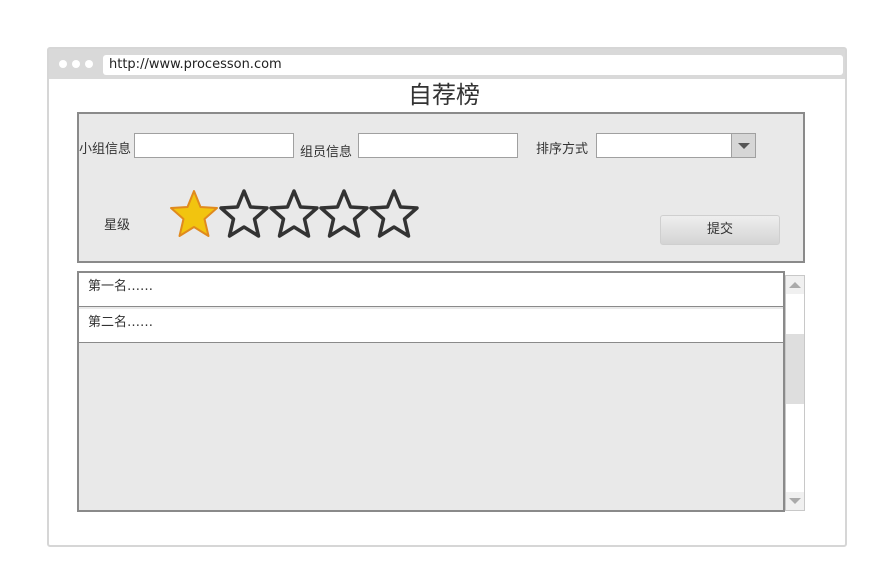  Describe the element at coordinates (795, 369) in the screenshot. I see `scroll-thumb` at that location.